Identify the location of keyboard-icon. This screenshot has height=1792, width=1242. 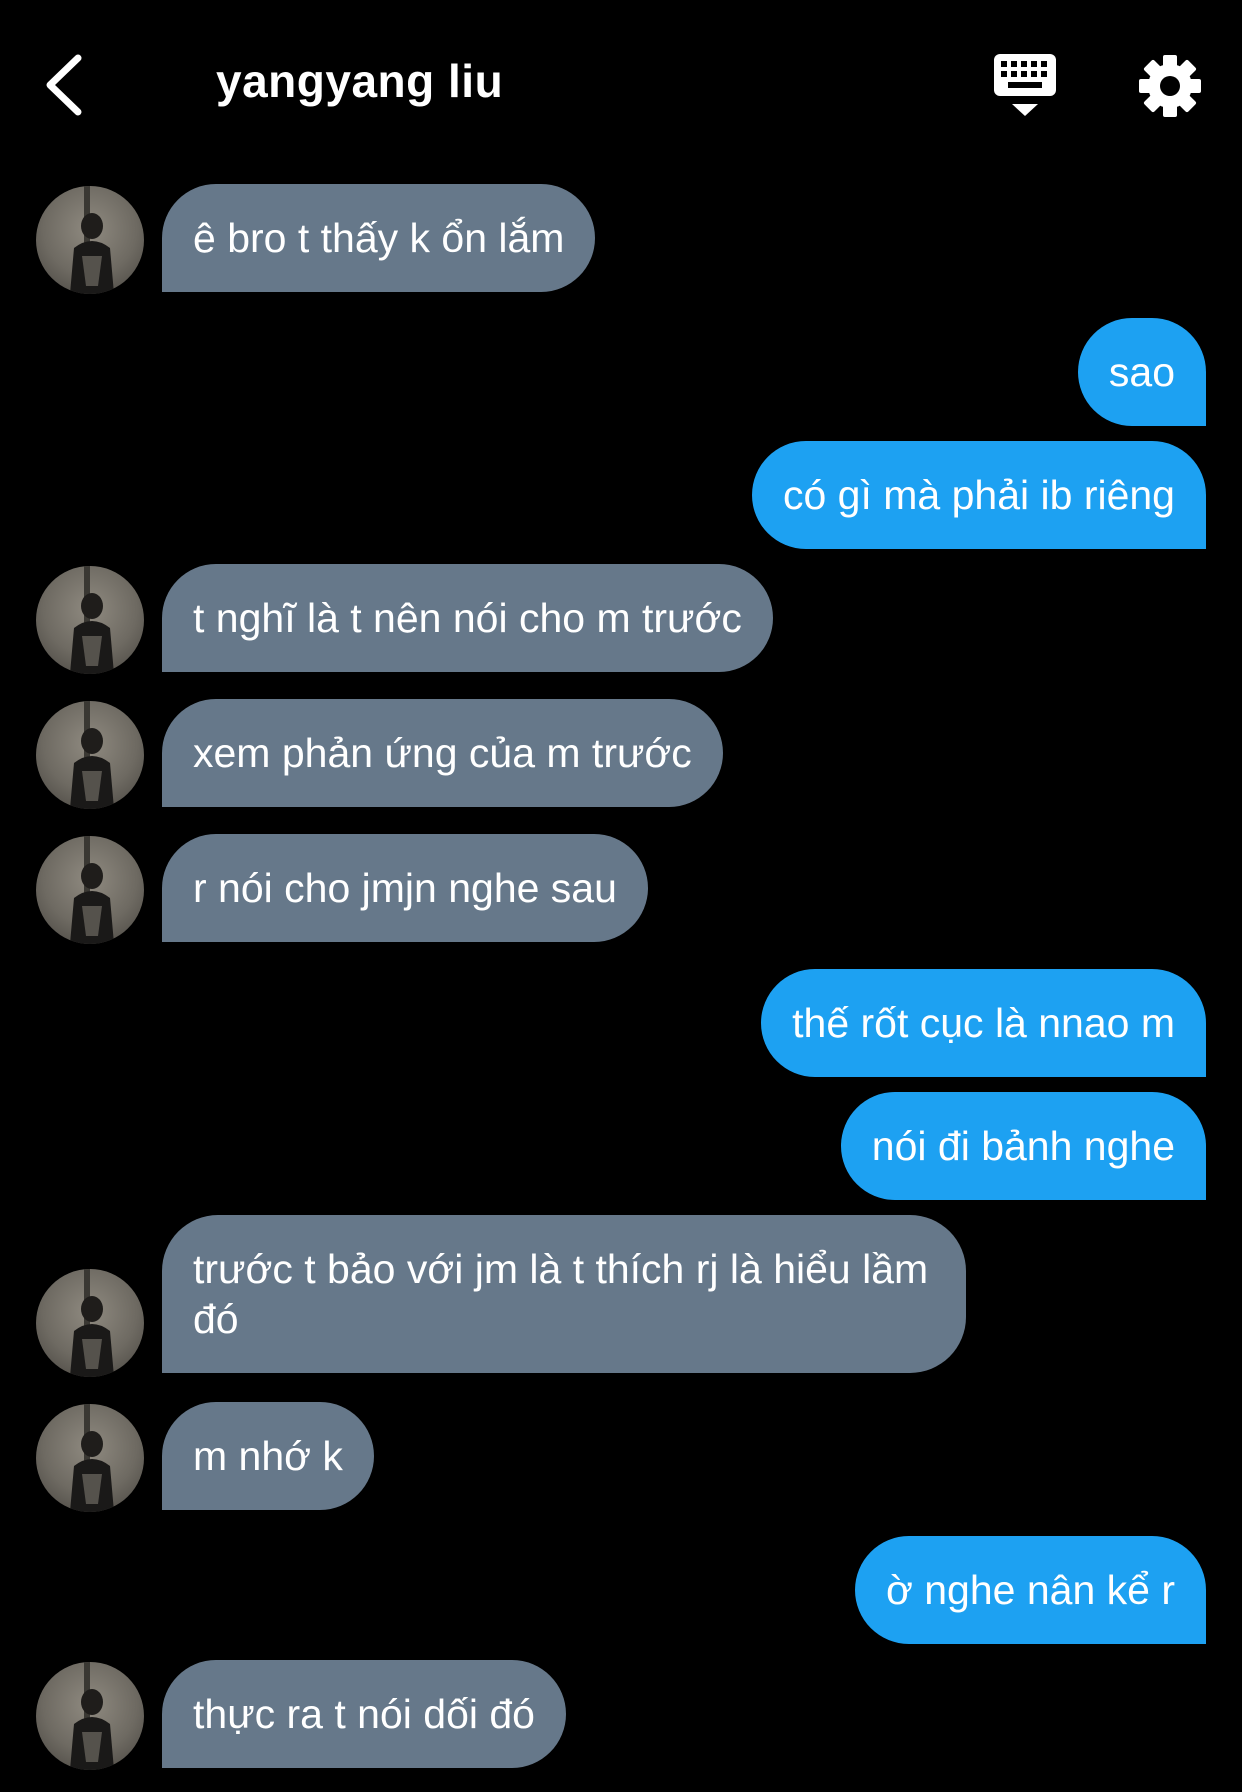
(1025, 85).